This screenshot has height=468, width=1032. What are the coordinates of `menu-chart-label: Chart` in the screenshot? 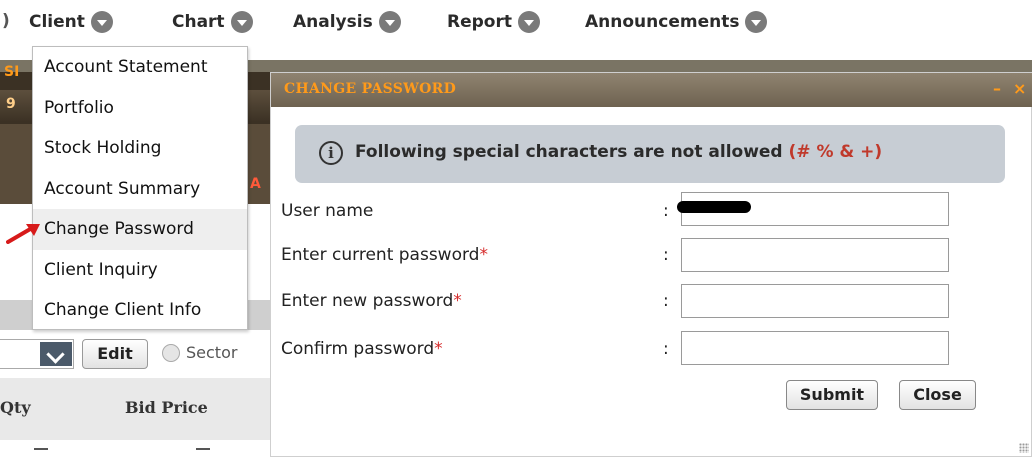 It's located at (198, 22).